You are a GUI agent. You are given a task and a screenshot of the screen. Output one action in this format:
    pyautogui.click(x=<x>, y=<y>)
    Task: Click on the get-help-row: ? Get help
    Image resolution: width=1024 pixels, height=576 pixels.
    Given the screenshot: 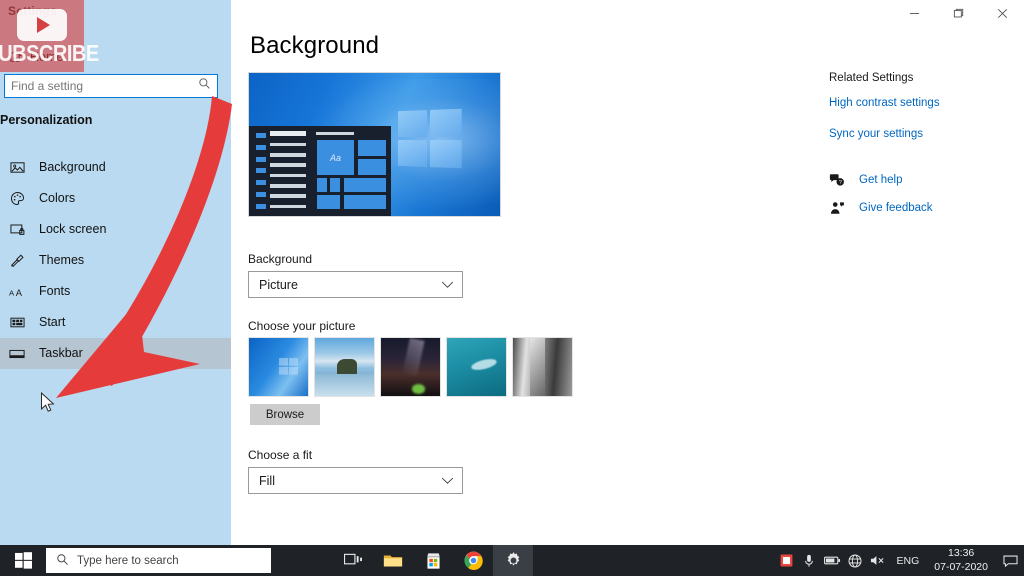 What is the action you would take?
    pyautogui.click(x=924, y=180)
    